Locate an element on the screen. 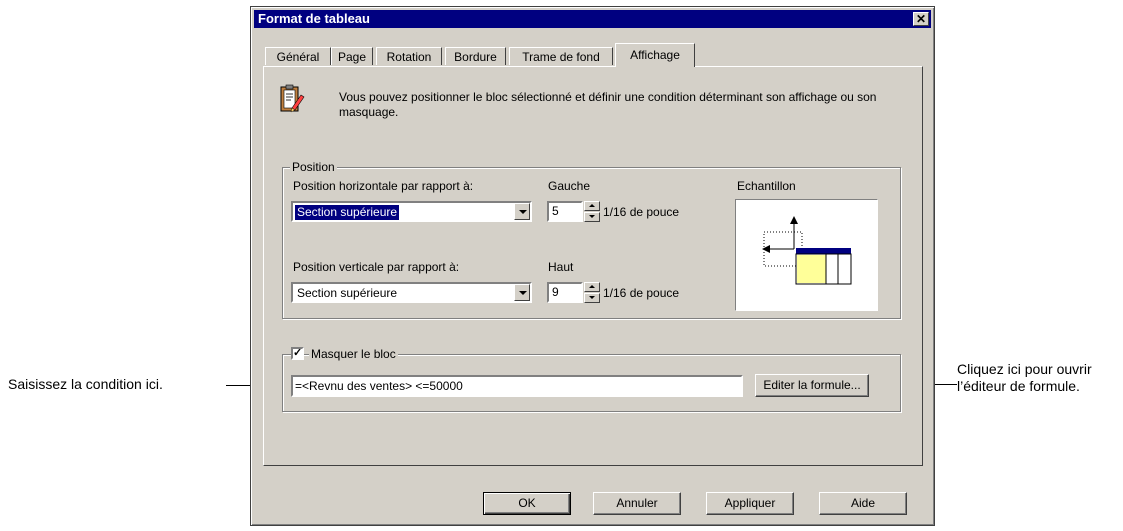  tab-display: Affichage is located at coordinates (655, 55).